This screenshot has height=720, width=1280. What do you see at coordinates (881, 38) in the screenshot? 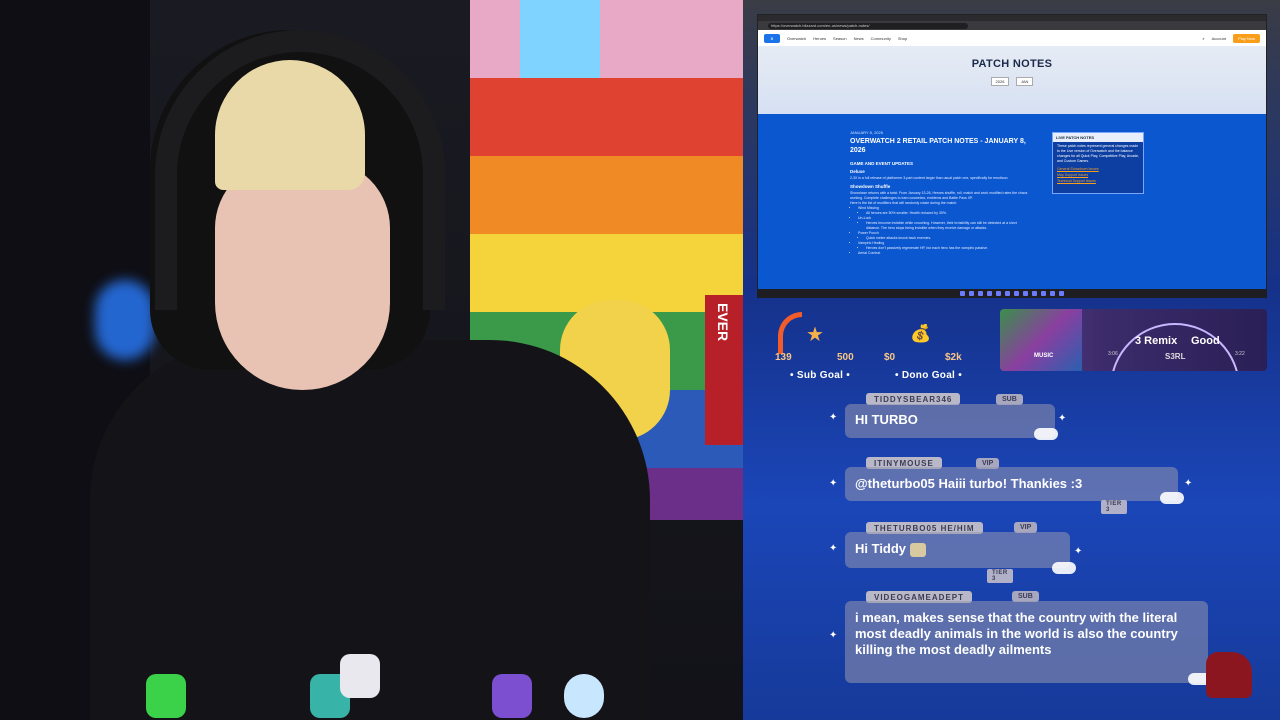
I see `nav-item-community: Community` at bounding box center [881, 38].